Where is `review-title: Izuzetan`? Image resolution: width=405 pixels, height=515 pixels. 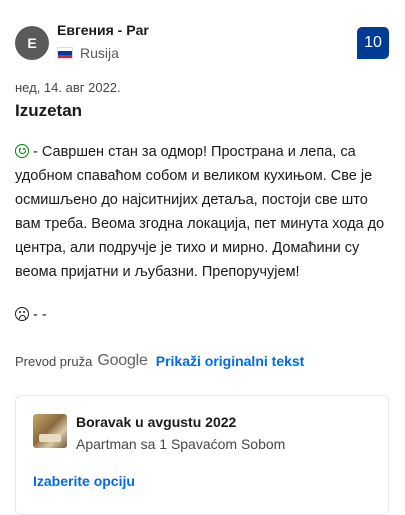 review-title: Izuzetan is located at coordinates (49, 110).